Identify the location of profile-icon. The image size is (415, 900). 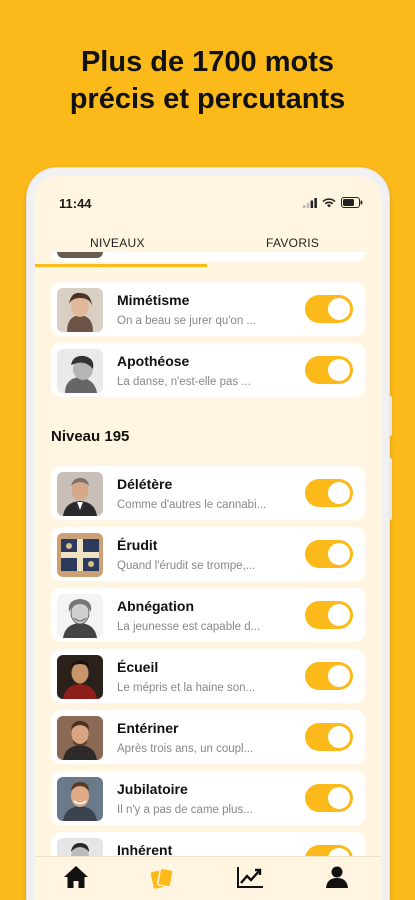
(337, 877).